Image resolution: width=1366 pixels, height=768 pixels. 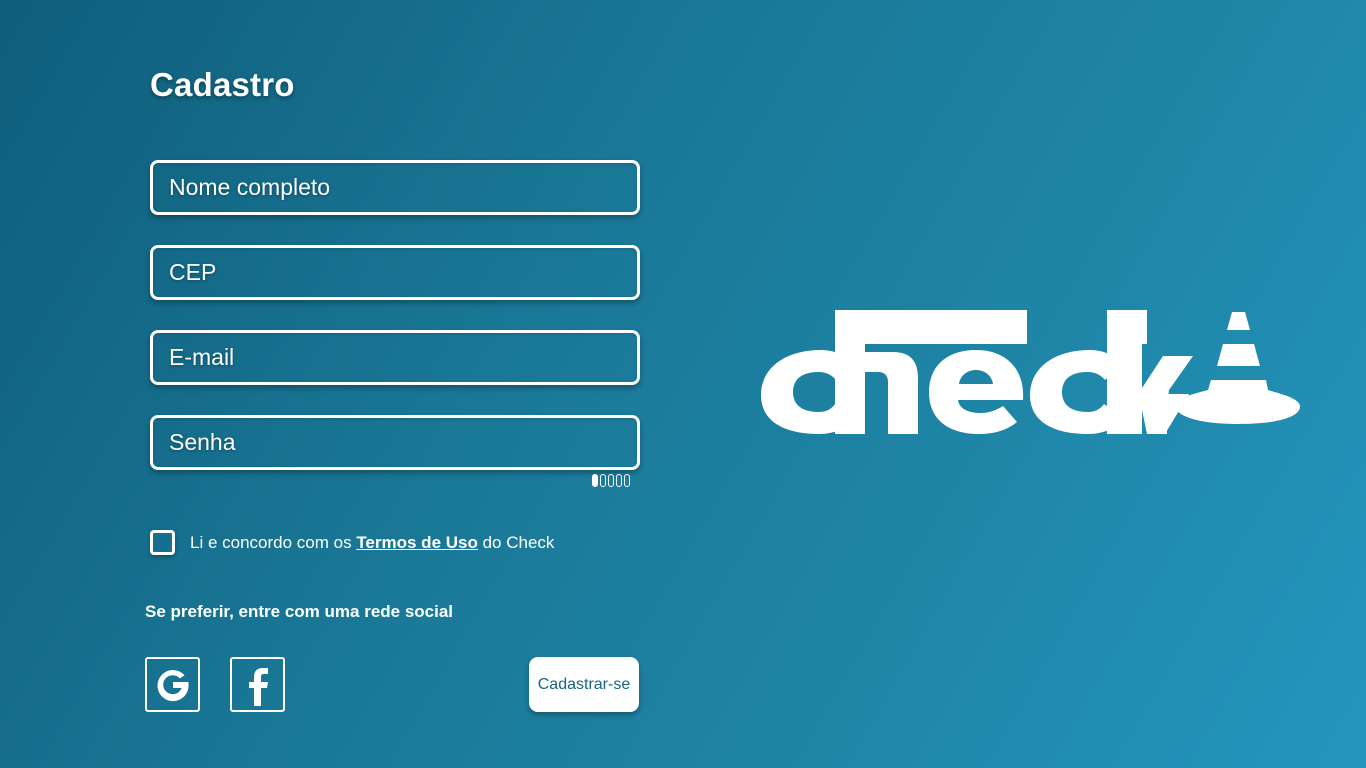 What do you see at coordinates (395, 442) in the screenshot?
I see `password-input` at bounding box center [395, 442].